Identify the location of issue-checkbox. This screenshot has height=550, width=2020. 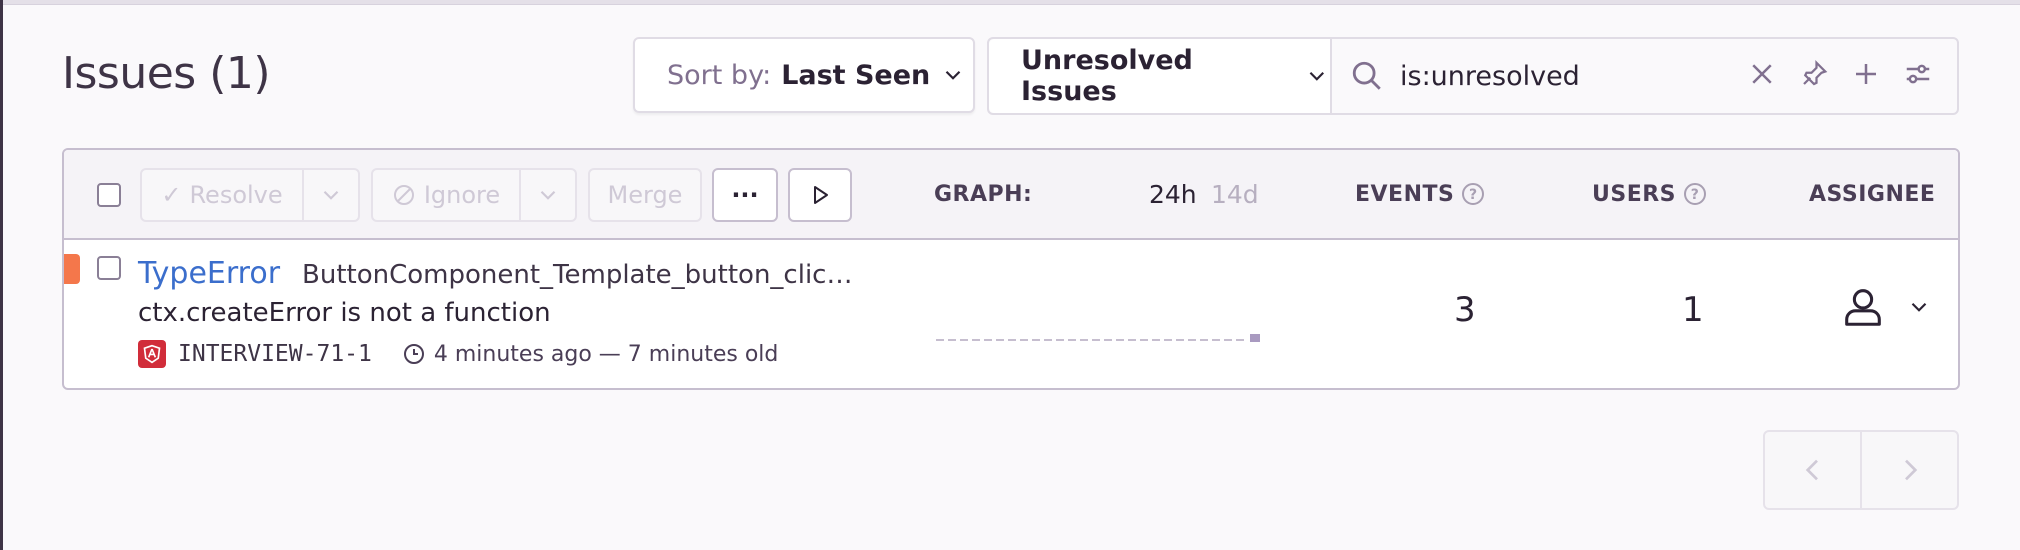
(109, 268).